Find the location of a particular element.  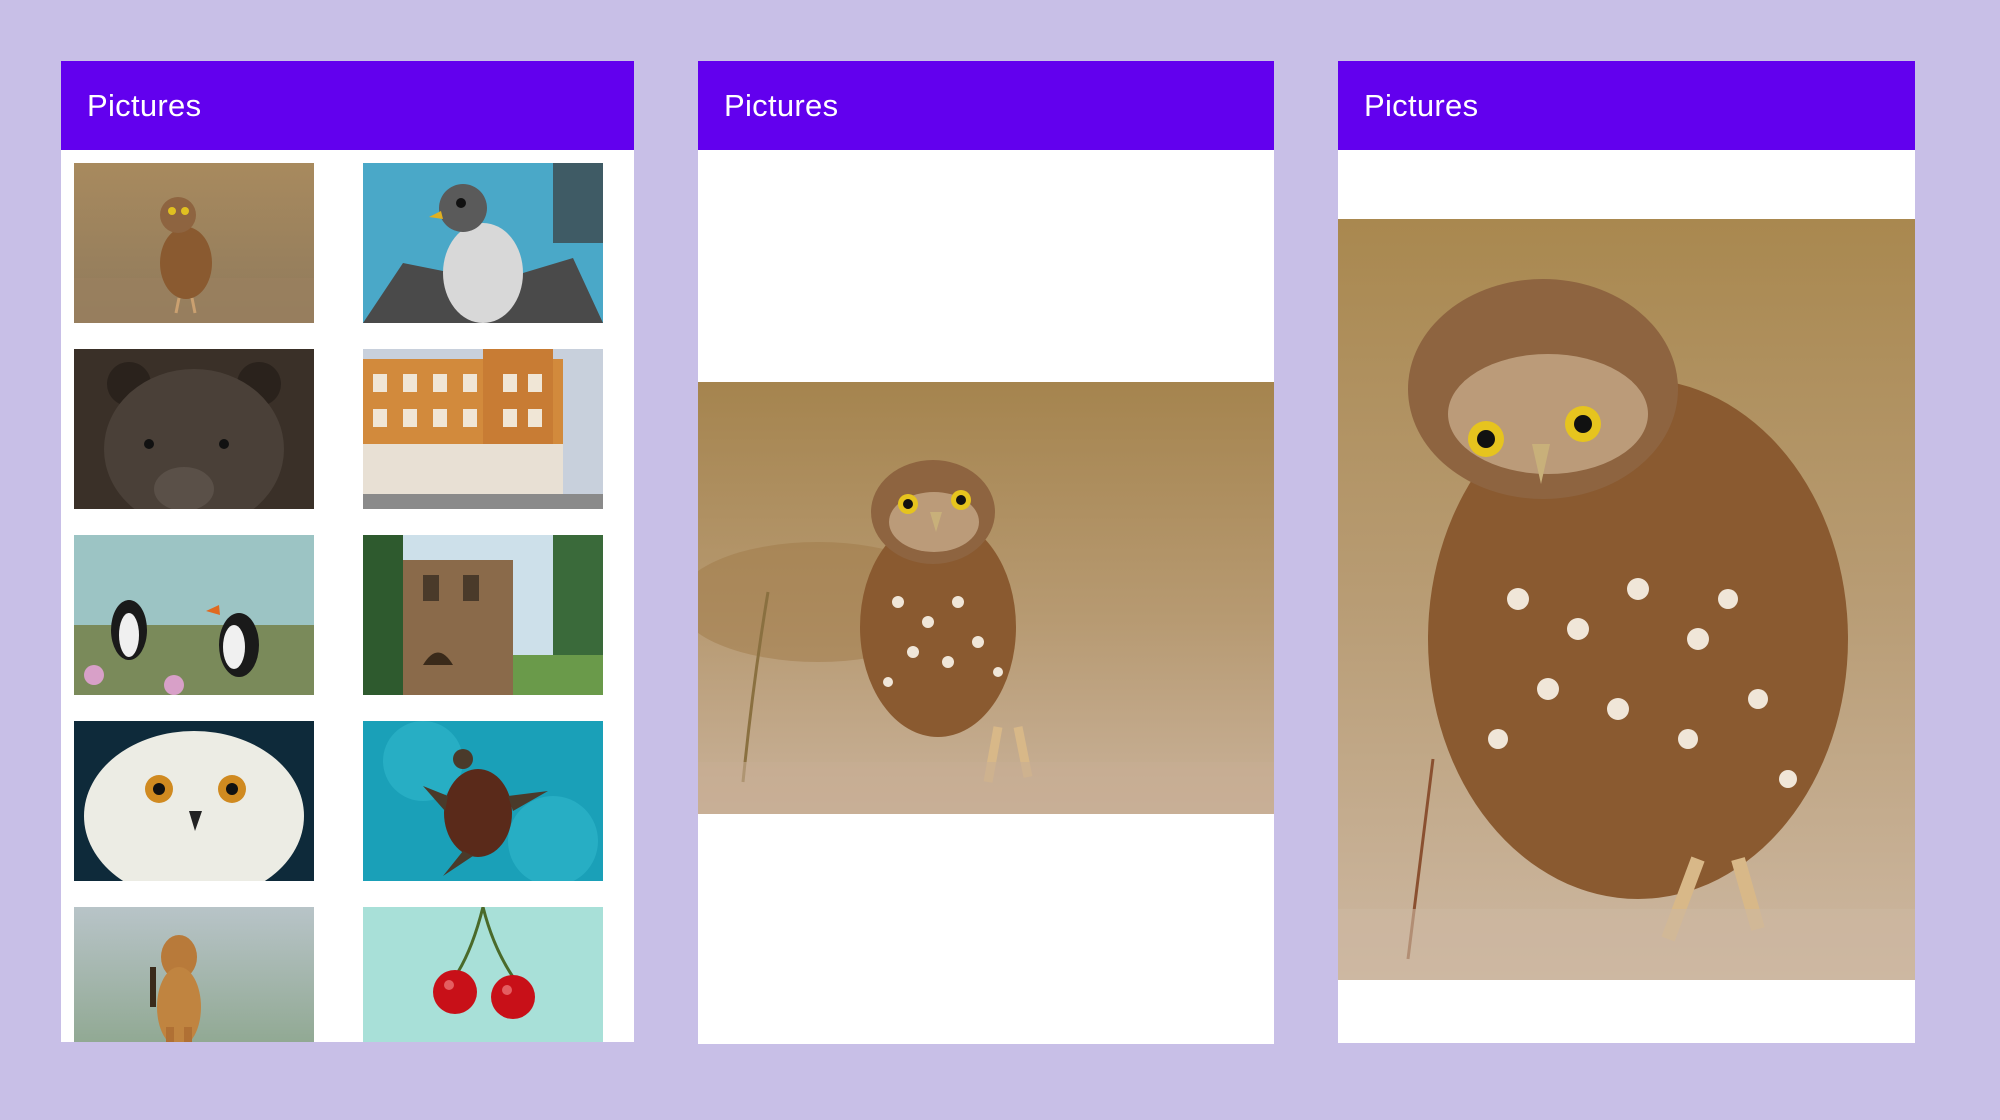

snowy-owl-image is located at coordinates (194, 801).